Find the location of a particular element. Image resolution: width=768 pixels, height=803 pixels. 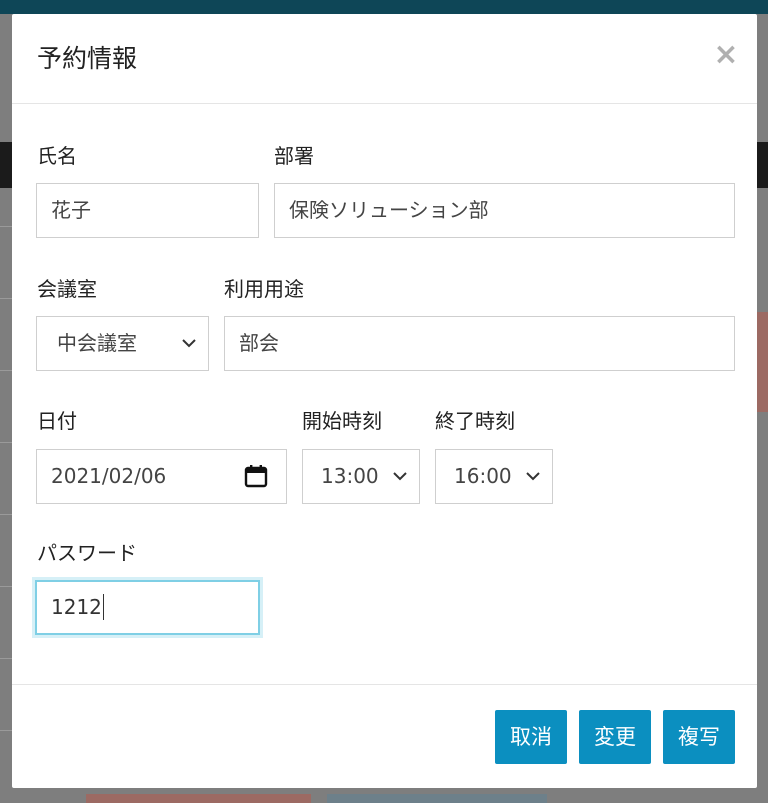

background-top-bar is located at coordinates (384, 7).